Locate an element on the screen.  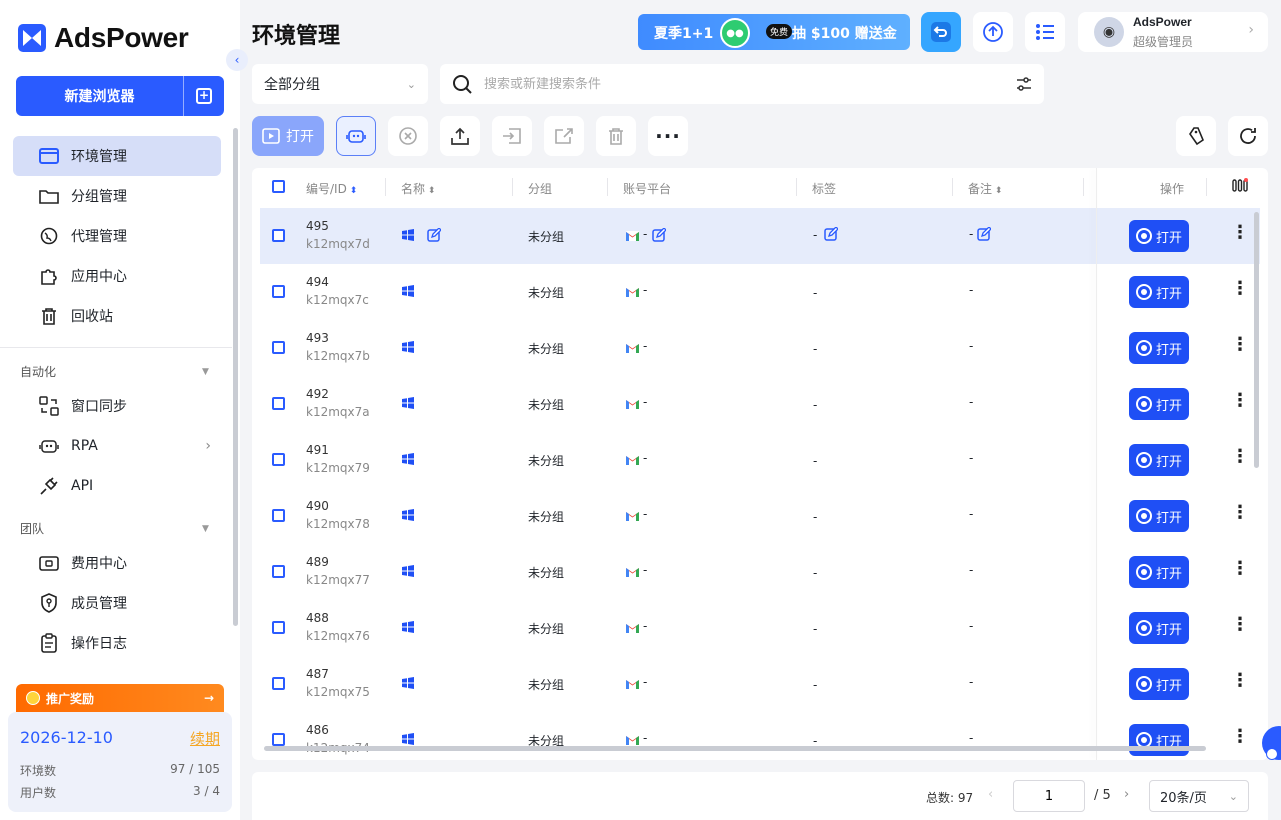
sidebar-item-group-management: 分组管理 is located at coordinates (117, 196).